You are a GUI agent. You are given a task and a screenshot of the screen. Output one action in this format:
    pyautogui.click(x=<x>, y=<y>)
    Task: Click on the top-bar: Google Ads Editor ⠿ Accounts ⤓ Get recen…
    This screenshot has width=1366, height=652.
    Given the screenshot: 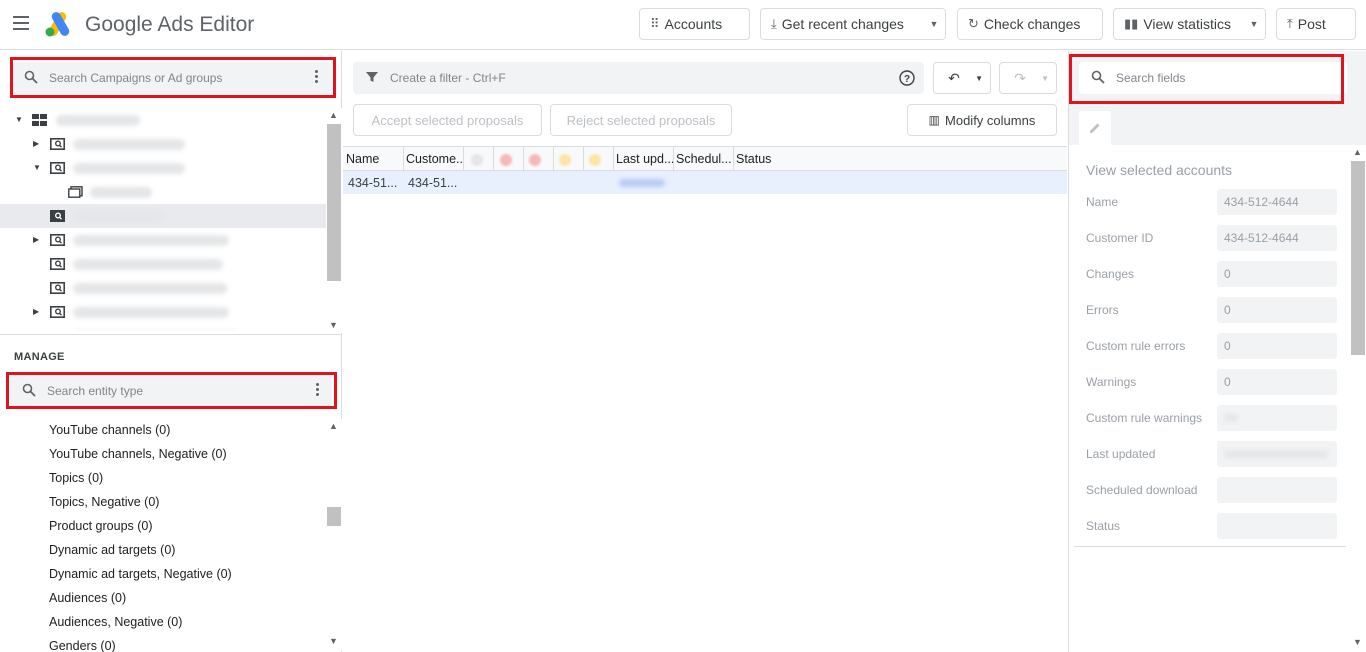 What is the action you would take?
    pyautogui.click(x=683, y=25)
    